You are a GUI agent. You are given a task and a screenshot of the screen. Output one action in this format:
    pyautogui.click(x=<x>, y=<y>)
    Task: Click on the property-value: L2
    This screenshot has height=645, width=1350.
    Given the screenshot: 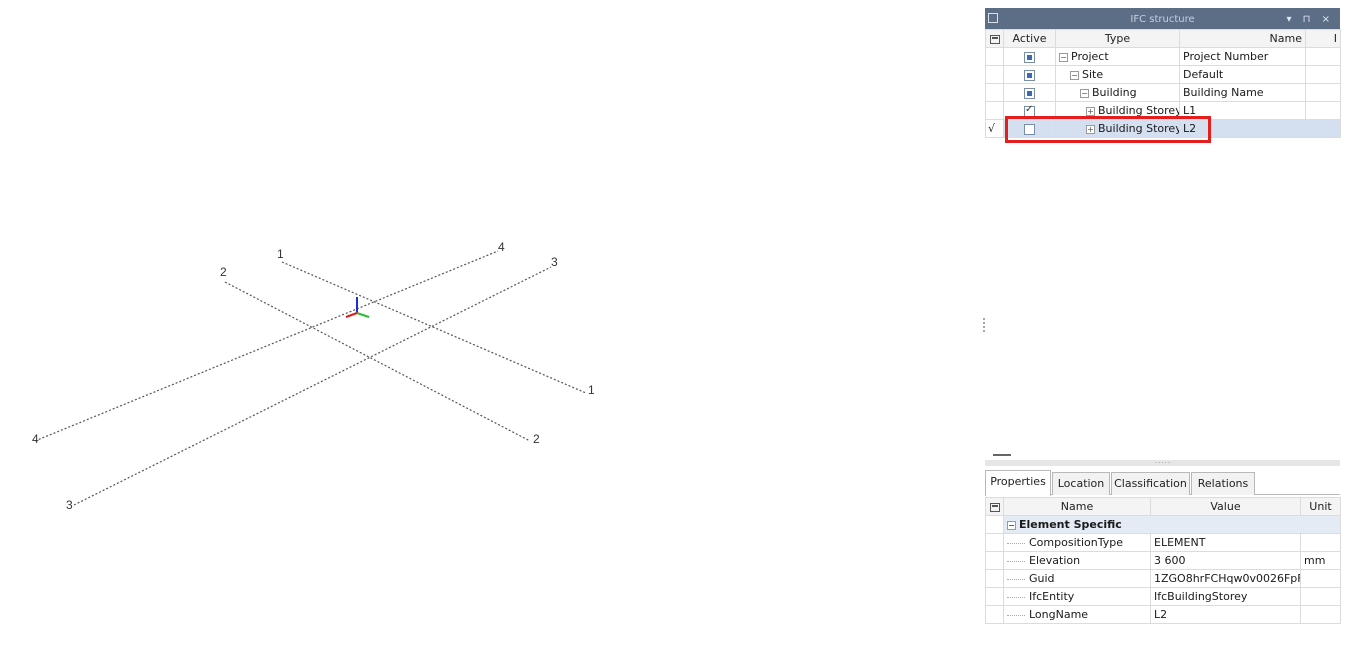 What is the action you would take?
    pyautogui.click(x=1225, y=614)
    